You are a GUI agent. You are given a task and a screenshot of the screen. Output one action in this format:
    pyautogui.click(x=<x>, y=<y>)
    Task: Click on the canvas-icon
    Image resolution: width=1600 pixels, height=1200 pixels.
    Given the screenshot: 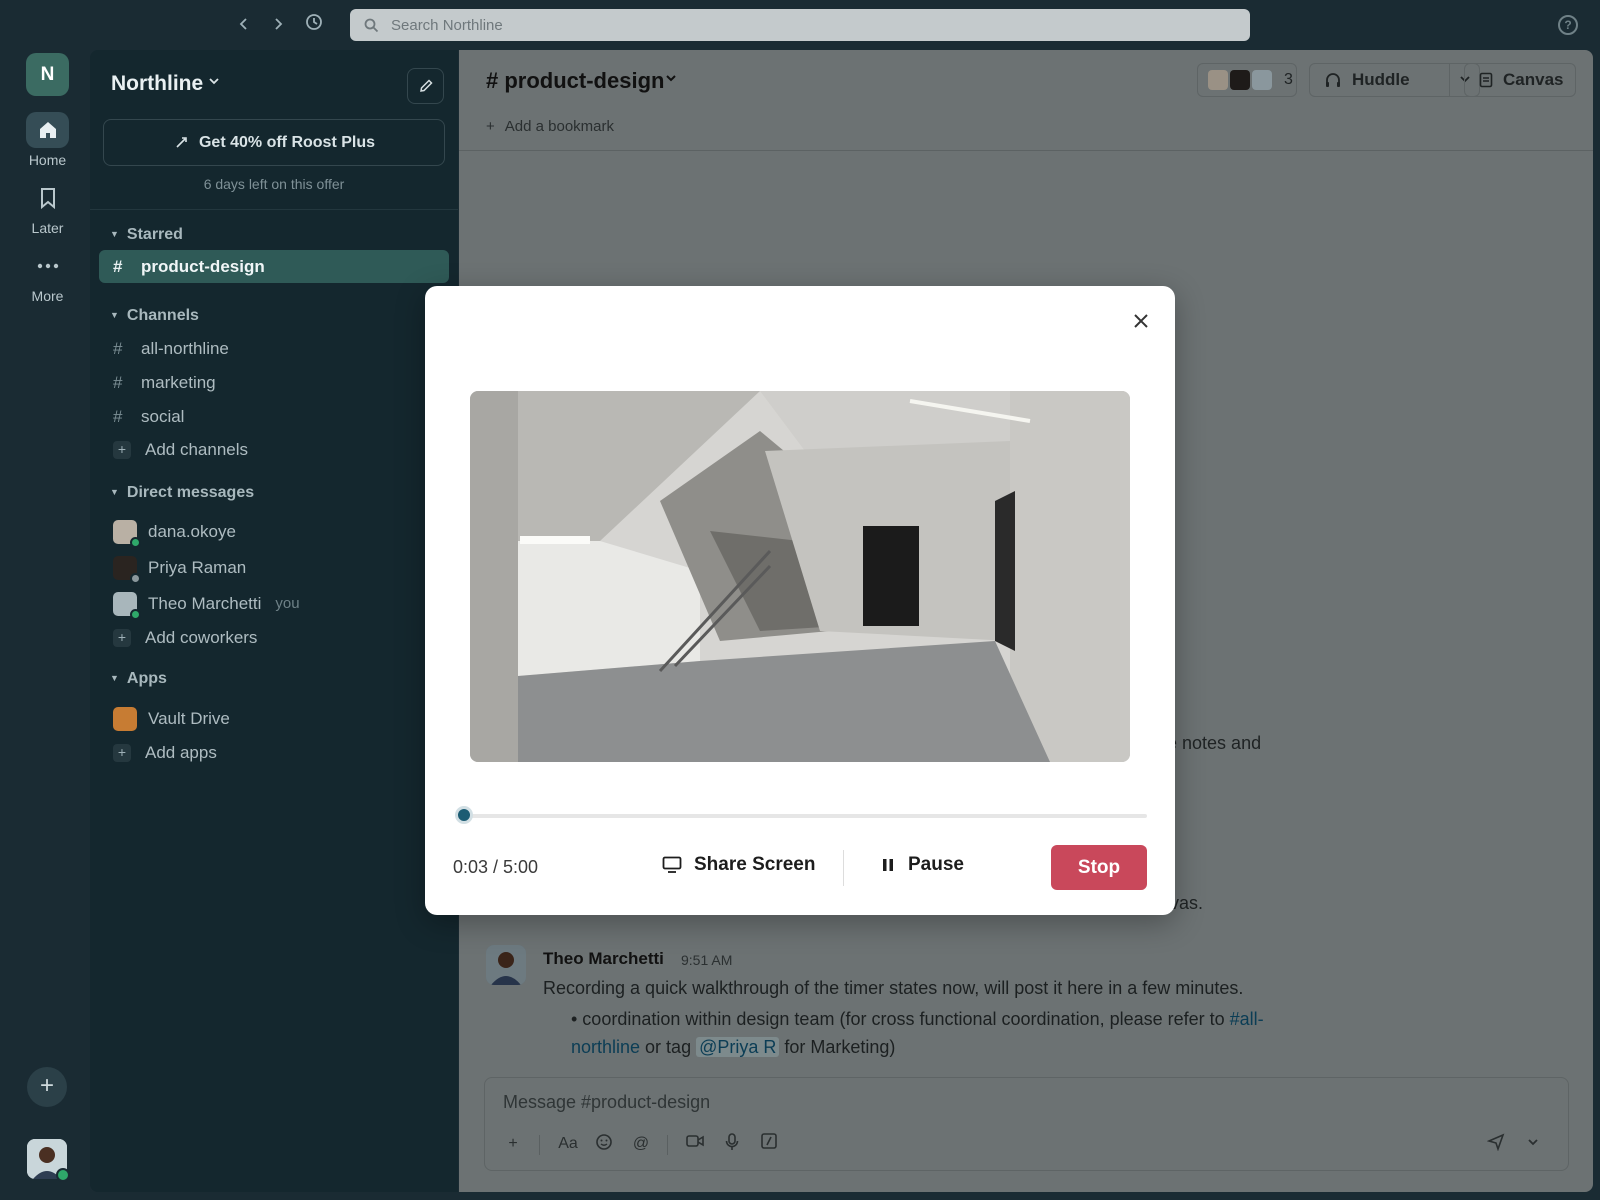 What is the action you would take?
    pyautogui.click(x=1486, y=80)
    